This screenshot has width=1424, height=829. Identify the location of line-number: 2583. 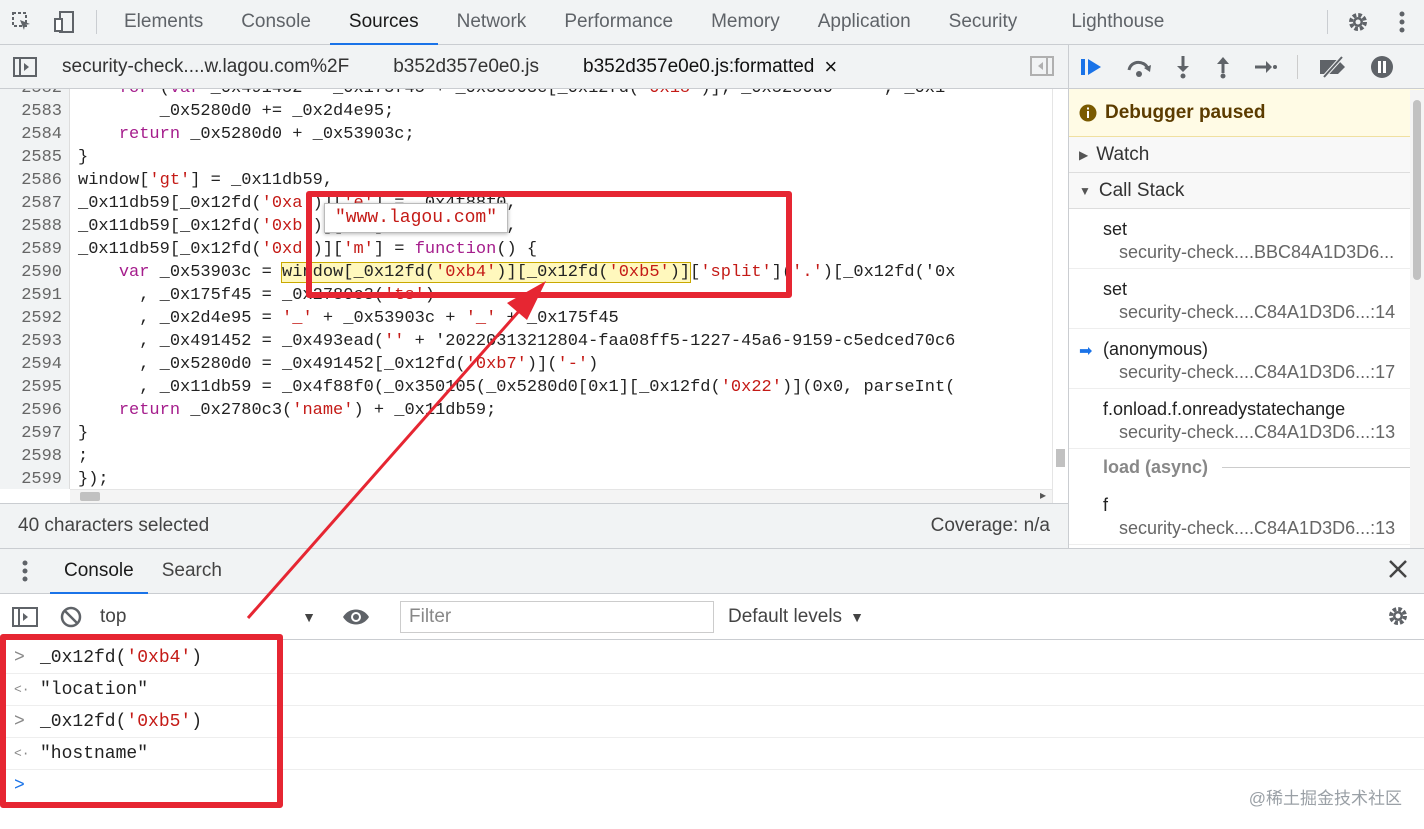
(31, 111).